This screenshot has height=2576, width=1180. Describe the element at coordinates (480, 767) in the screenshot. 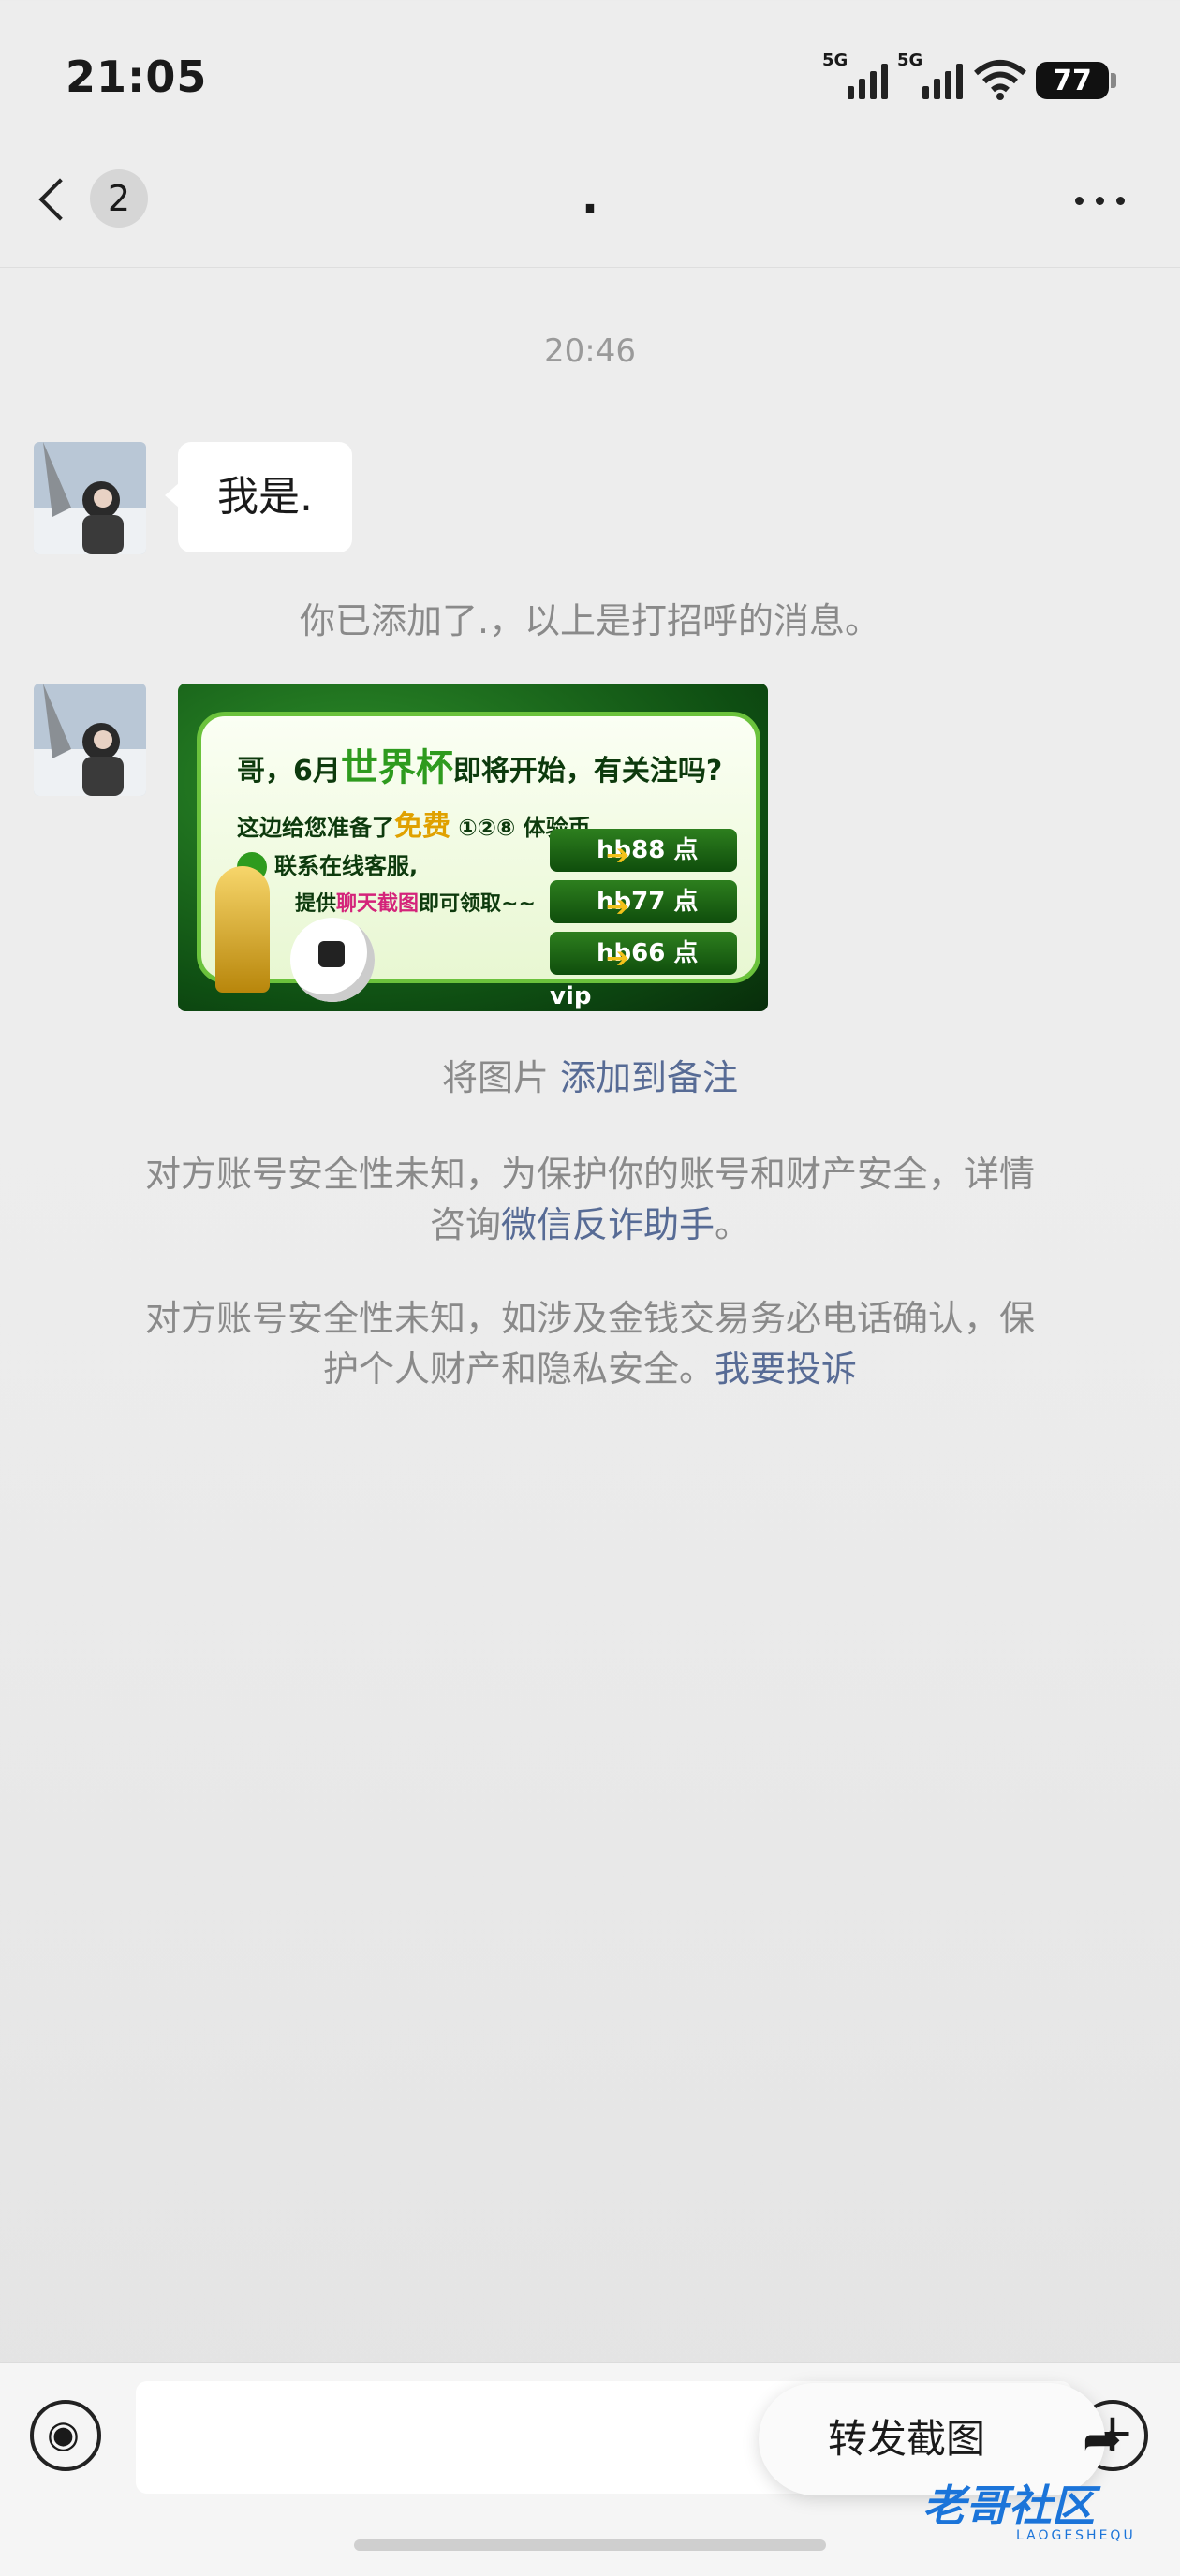

I see `promo-line-1: 哥，6月世界杯即将开始，有关注吗?` at that location.